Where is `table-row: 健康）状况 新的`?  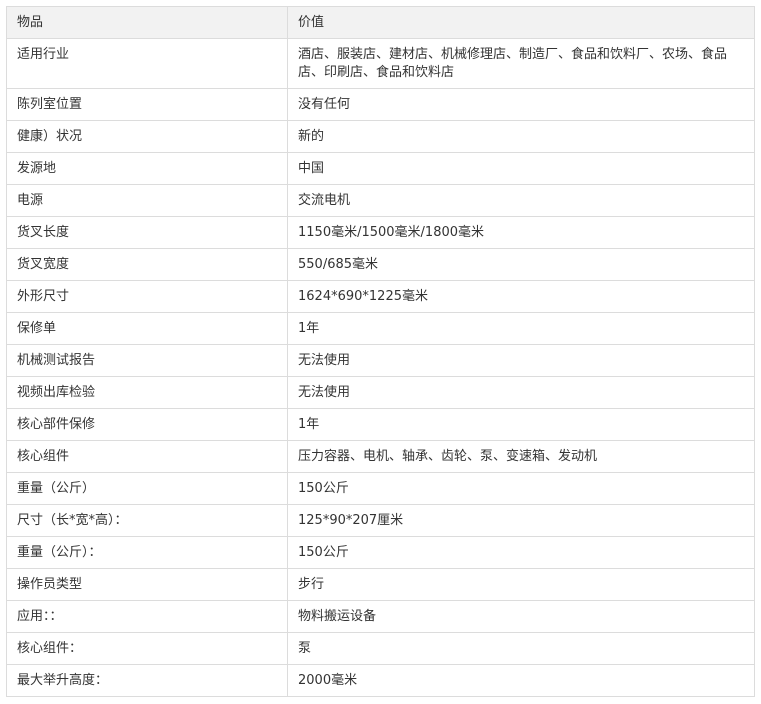 table-row: 健康）状况 新的 is located at coordinates (380, 136).